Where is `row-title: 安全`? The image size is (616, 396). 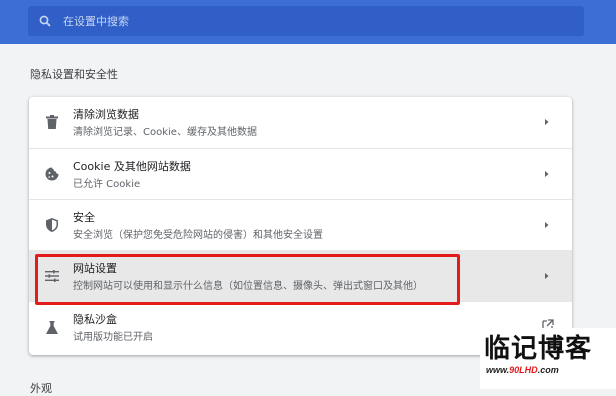
row-title: 安全 is located at coordinates (84, 217).